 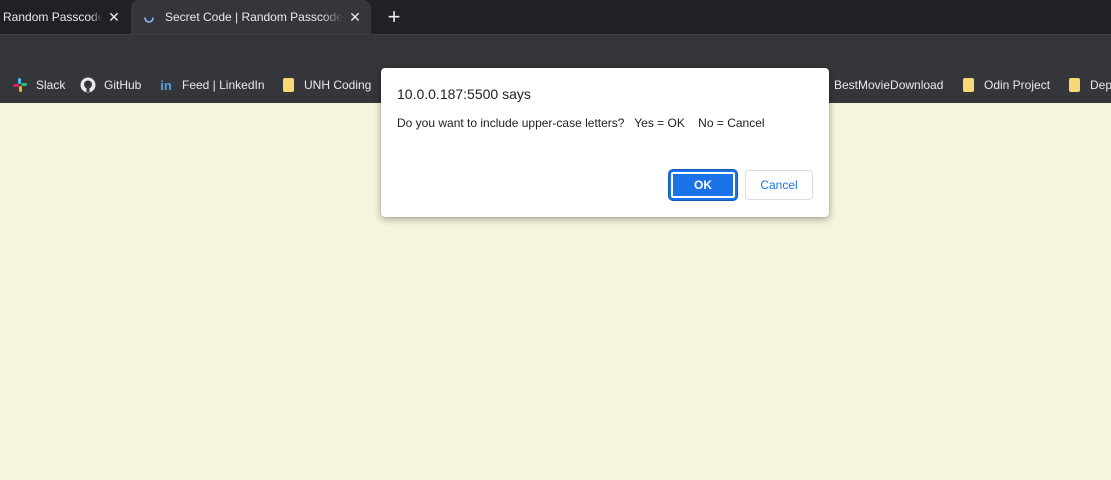 I want to click on tab-secret-code: Secret Code | Random Passcode G ✕, so click(x=251, y=17).